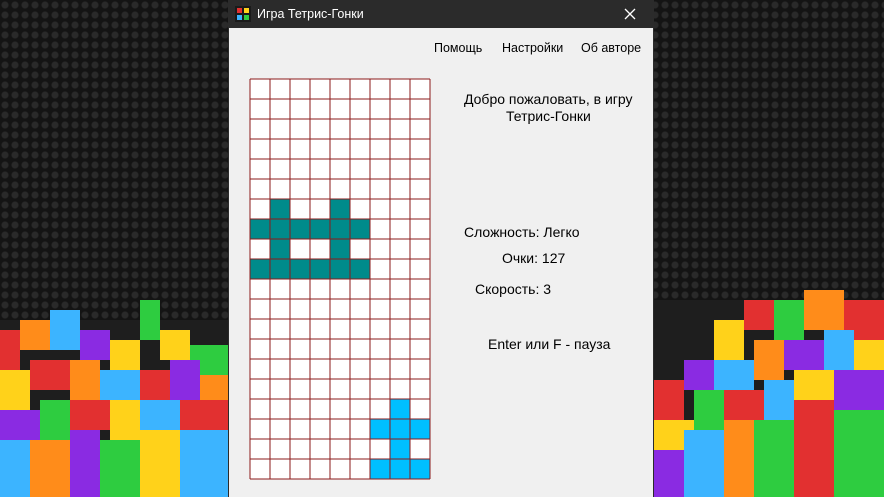 This screenshot has height=497, width=884. Describe the element at coordinates (458, 48) in the screenshot. I see `menu-item-help: Помощь` at that location.